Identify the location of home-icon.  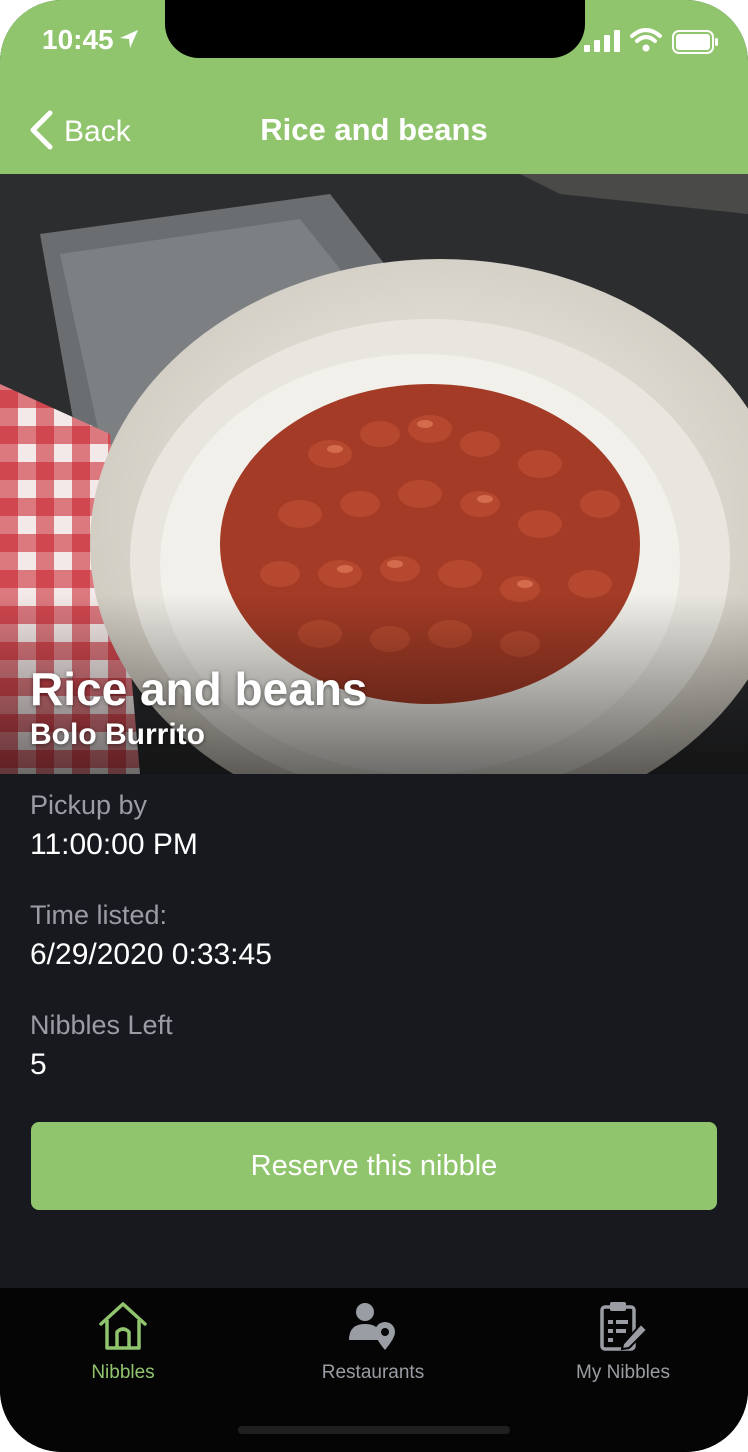
(123, 1326).